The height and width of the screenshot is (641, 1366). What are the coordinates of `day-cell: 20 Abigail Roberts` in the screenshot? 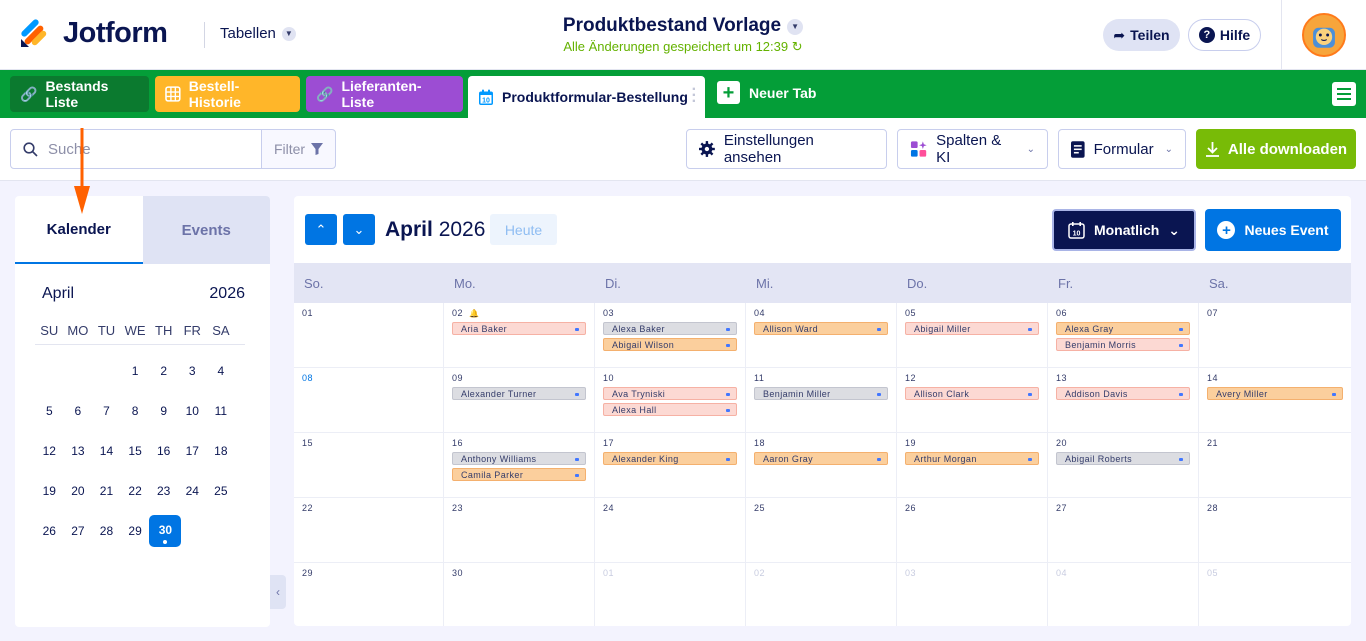 It's located at (1123, 465).